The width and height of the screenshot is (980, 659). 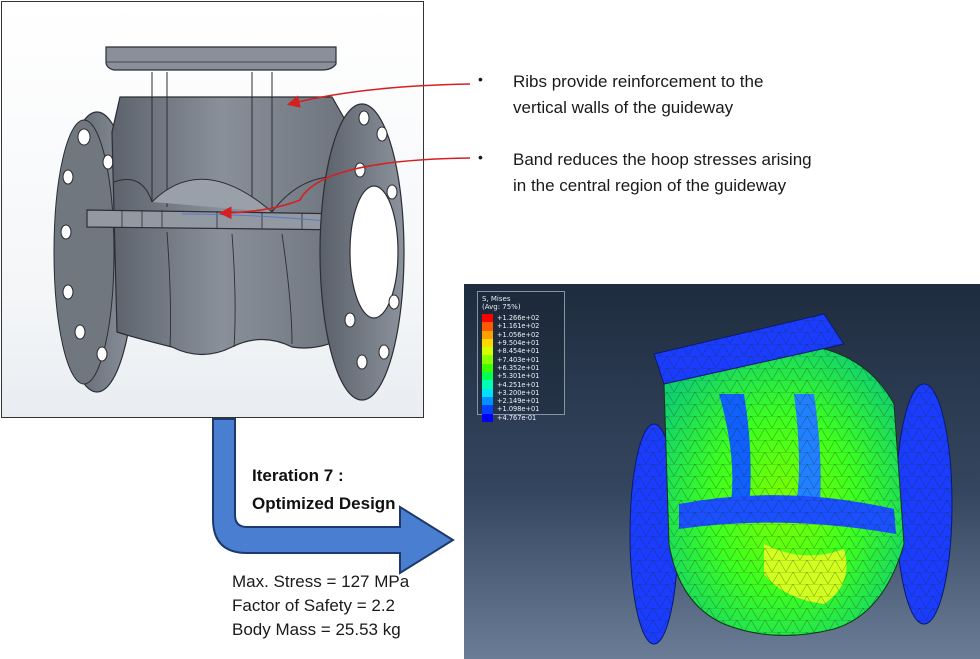 I want to click on legend-entry: +5.301e+01, so click(x=511, y=376).